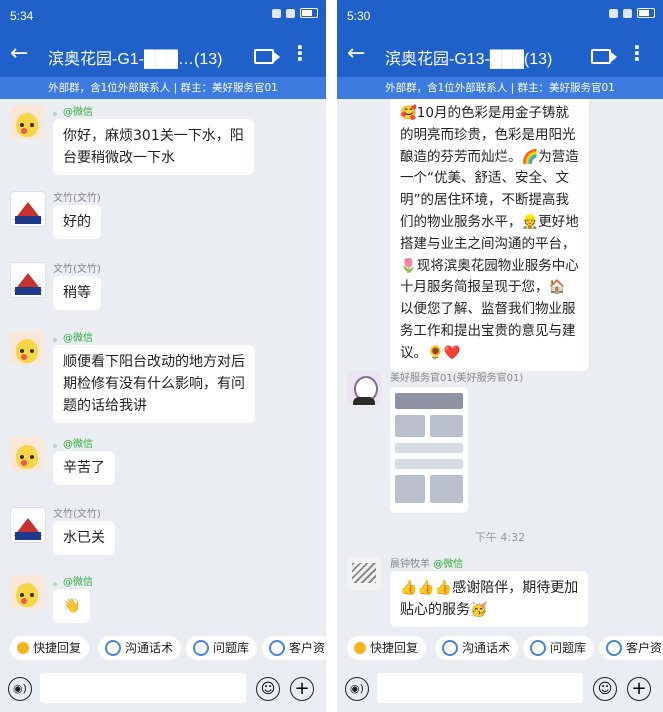 The height and width of the screenshot is (712, 663). What do you see at coordinates (84, 468) in the screenshot?
I see `message-bubble: 辛苦了` at bounding box center [84, 468].